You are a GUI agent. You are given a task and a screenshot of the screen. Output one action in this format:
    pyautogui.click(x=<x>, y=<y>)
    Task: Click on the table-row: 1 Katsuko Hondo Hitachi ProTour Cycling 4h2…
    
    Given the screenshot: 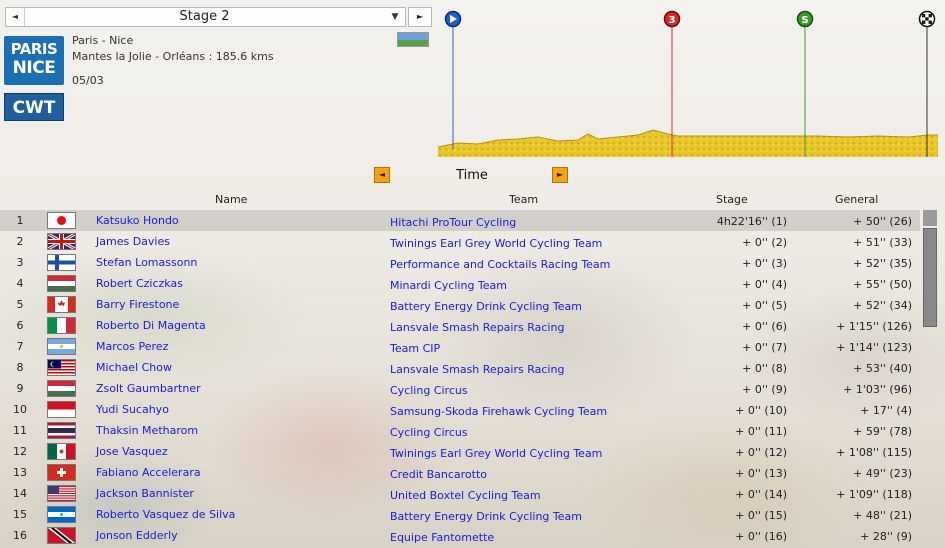 What is the action you would take?
    pyautogui.click(x=460, y=220)
    